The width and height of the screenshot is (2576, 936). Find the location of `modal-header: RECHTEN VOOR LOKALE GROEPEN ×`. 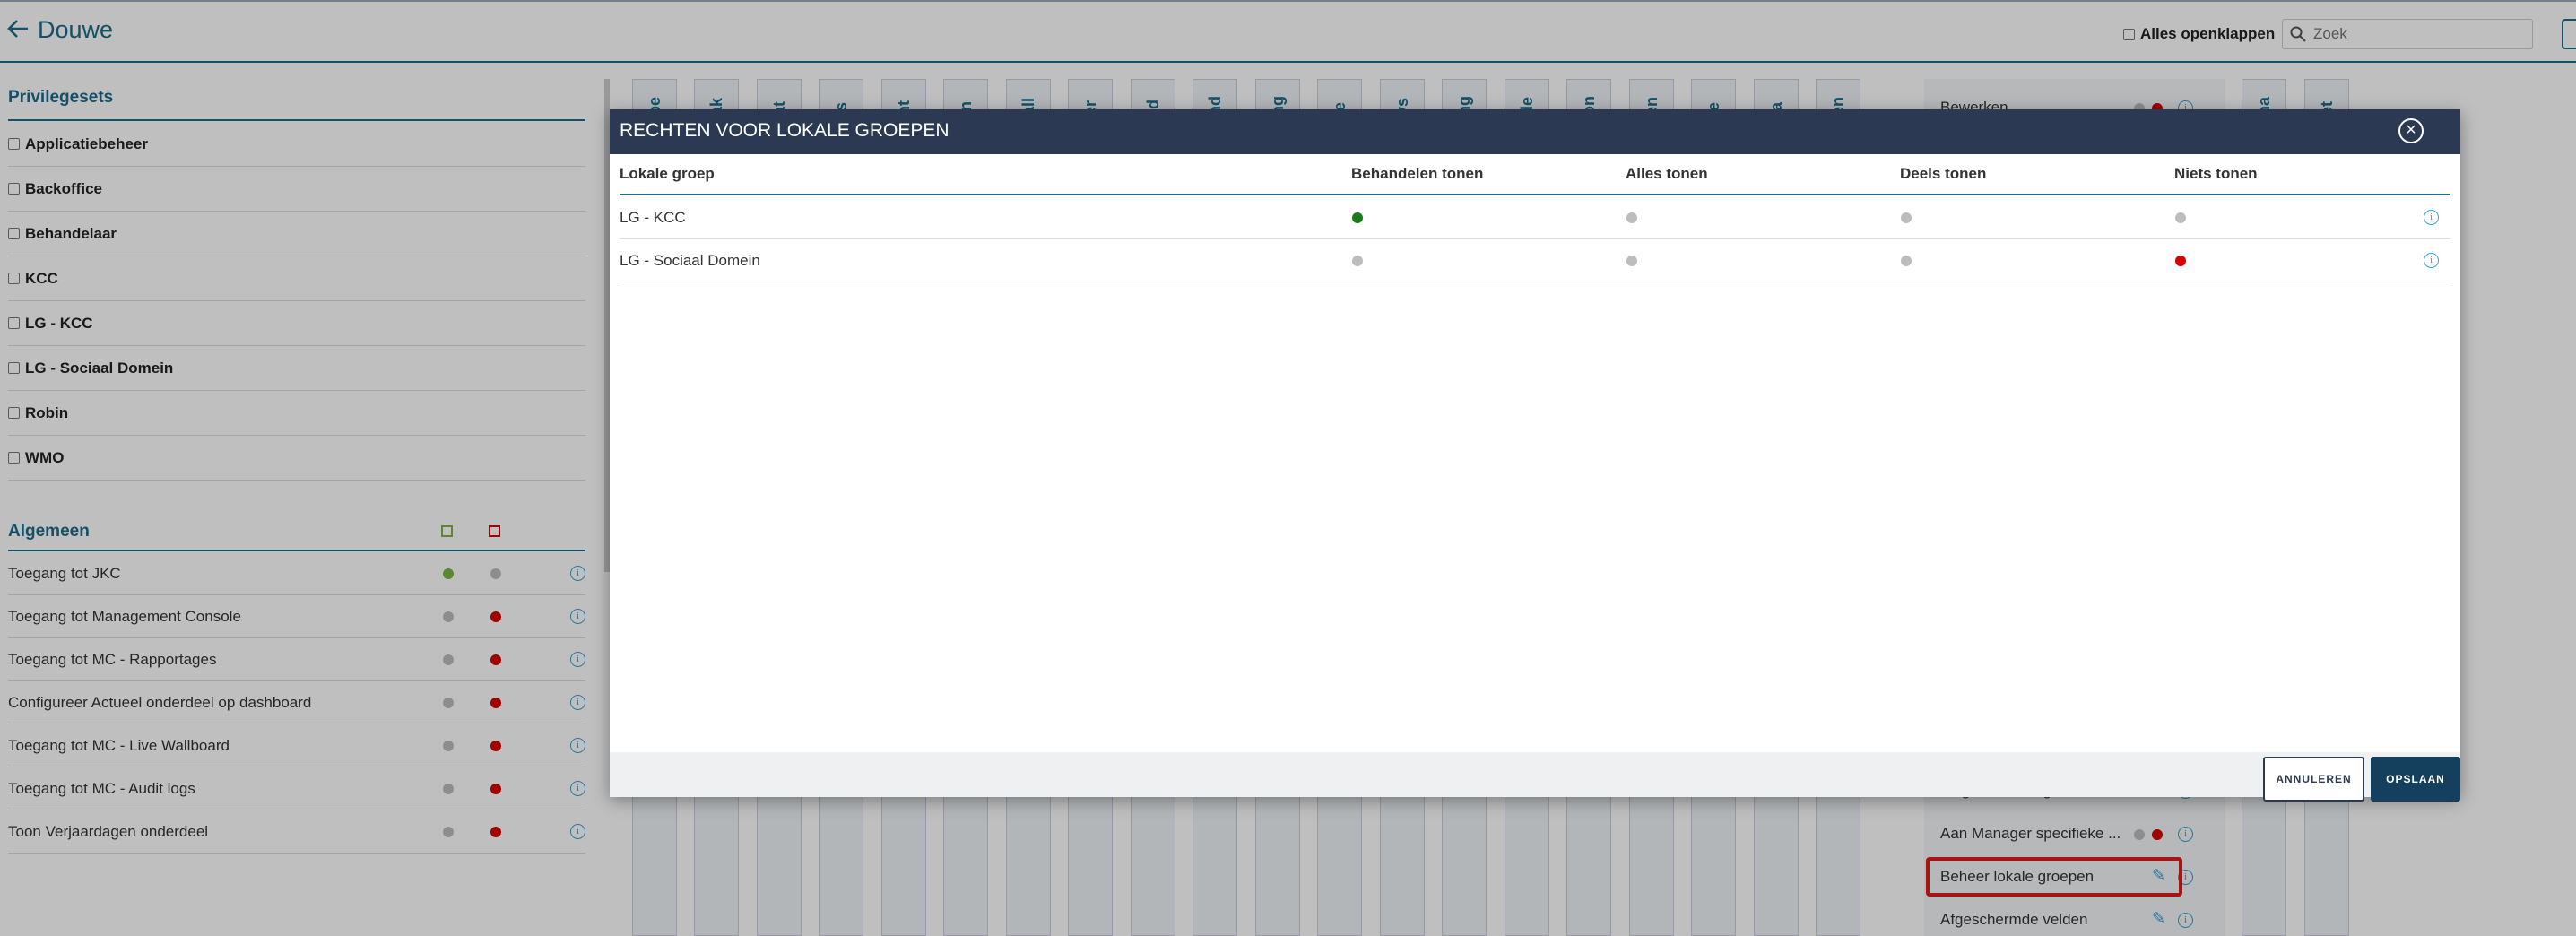

modal-header: RECHTEN VOOR LOKALE GROEPEN × is located at coordinates (1535, 131).